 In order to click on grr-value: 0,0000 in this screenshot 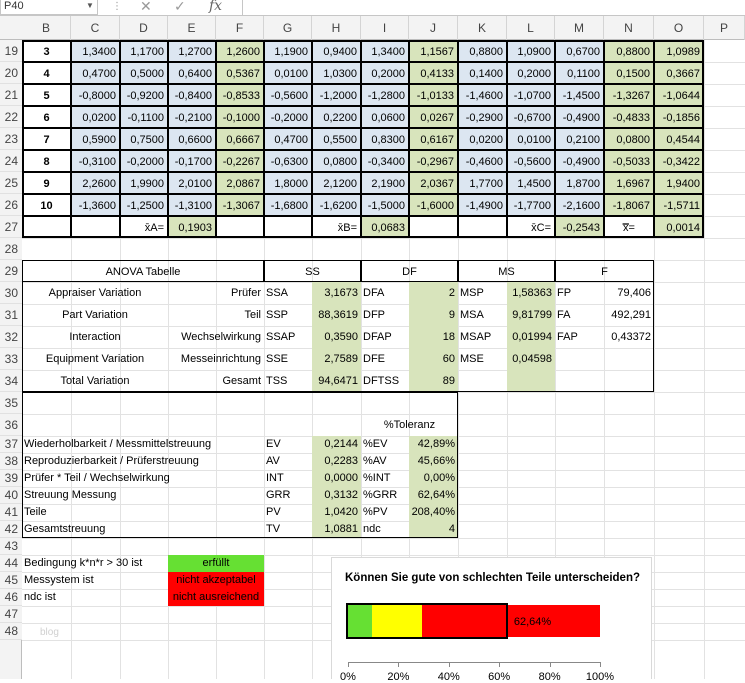, I will do `click(336, 478)`.